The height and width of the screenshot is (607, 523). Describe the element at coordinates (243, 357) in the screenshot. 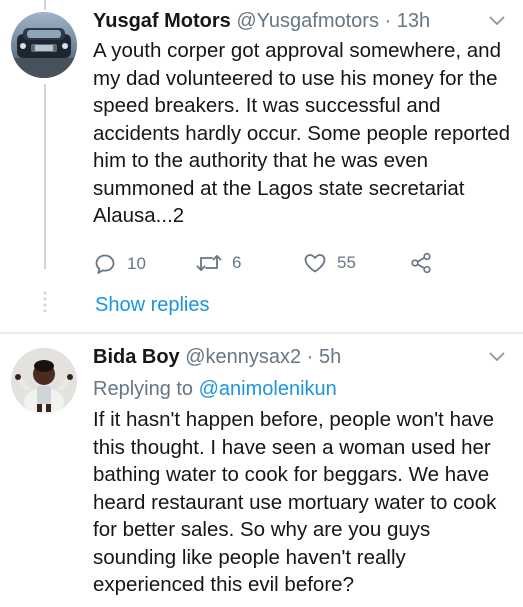

I see `author-handle: @kennysax2` at that location.